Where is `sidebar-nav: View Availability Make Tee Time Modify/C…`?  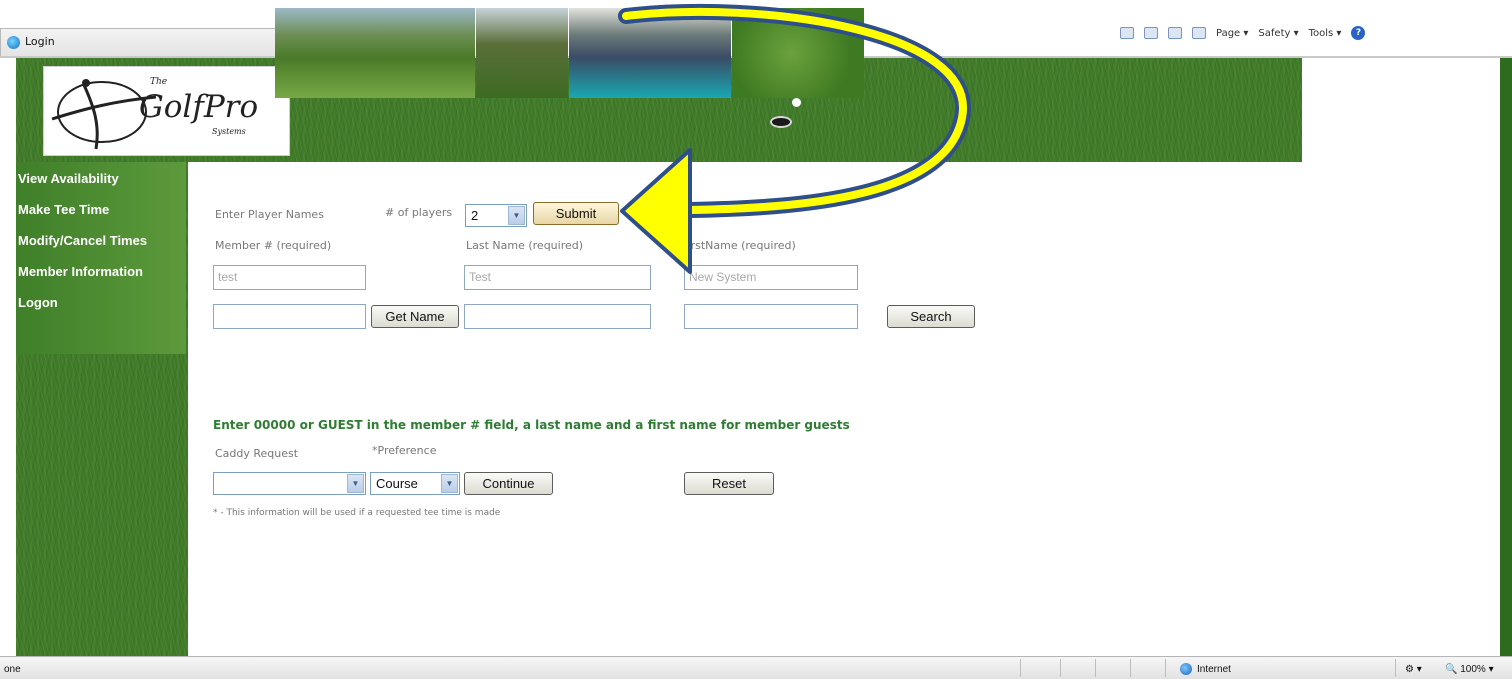
sidebar-nav: View Availability Make Tee Time Modify/C… is located at coordinates (101, 258).